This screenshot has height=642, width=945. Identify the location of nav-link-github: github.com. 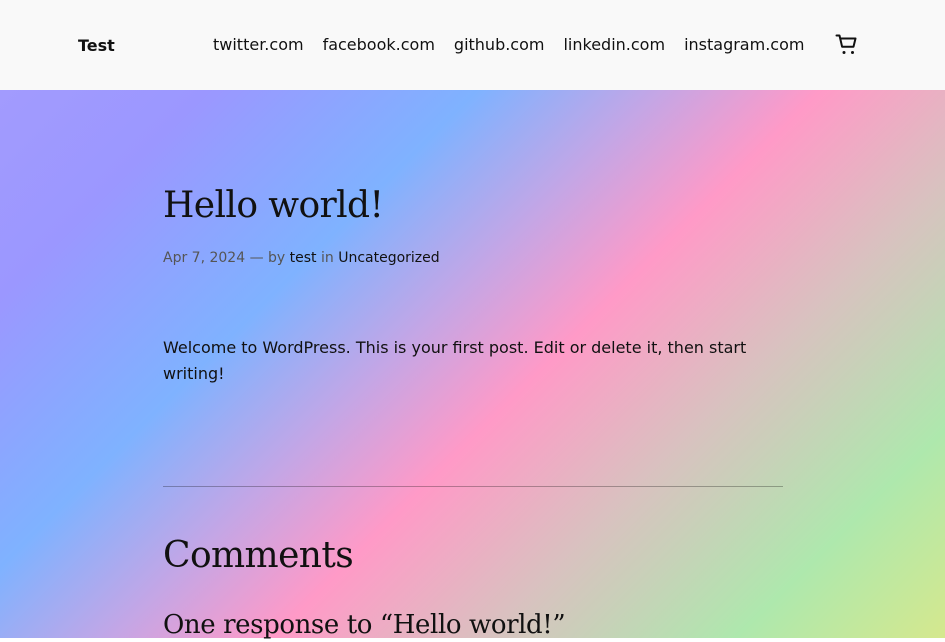
(499, 45).